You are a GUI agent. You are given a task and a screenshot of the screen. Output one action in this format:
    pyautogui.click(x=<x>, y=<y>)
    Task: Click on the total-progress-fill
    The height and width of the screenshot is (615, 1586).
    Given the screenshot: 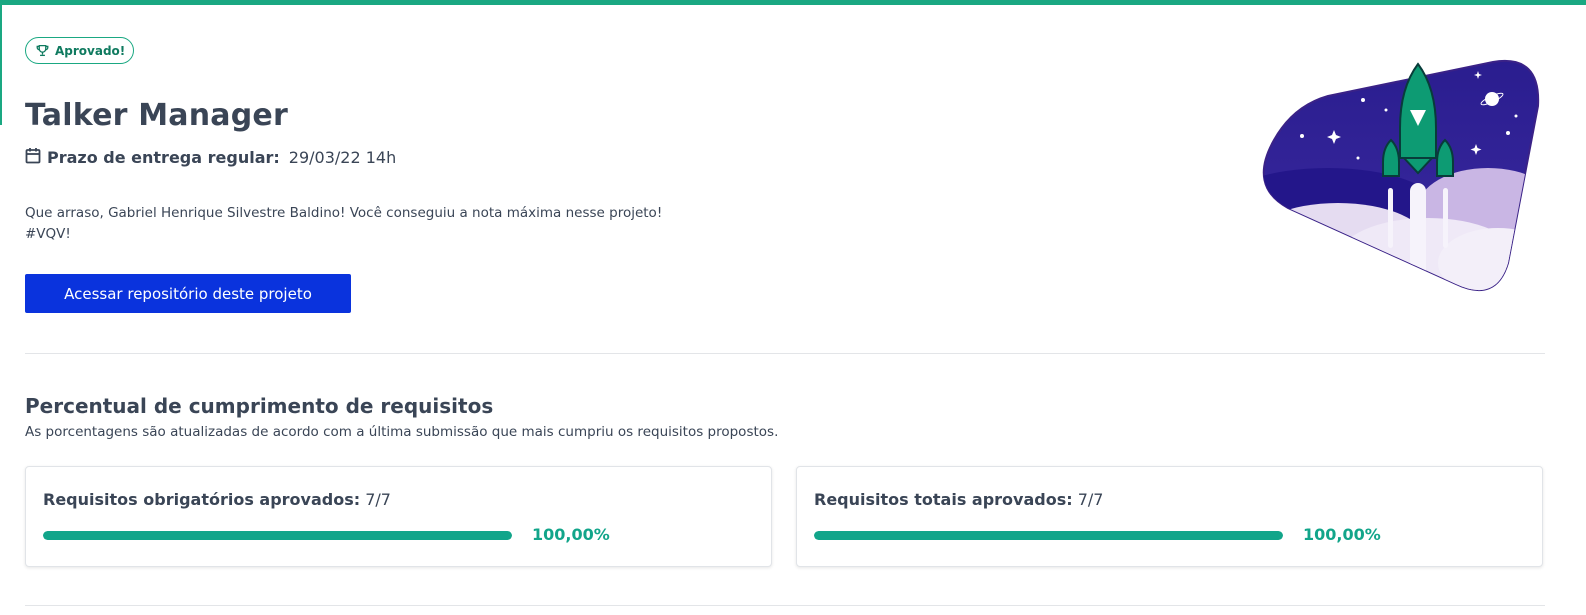 What is the action you would take?
    pyautogui.click(x=1048, y=535)
    